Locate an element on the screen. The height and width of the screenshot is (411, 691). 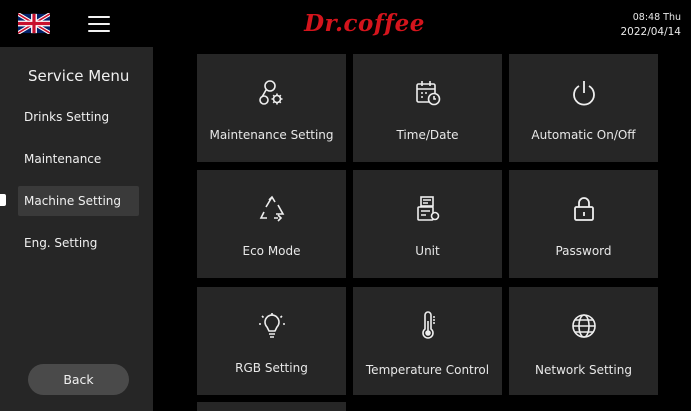
clock-date: 2022/04/14 is located at coordinates (650, 32).